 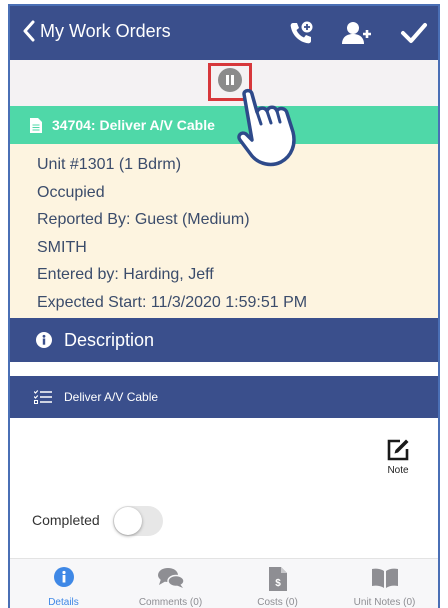 I want to click on tab-costs: $ Costs (0), so click(x=277, y=583).